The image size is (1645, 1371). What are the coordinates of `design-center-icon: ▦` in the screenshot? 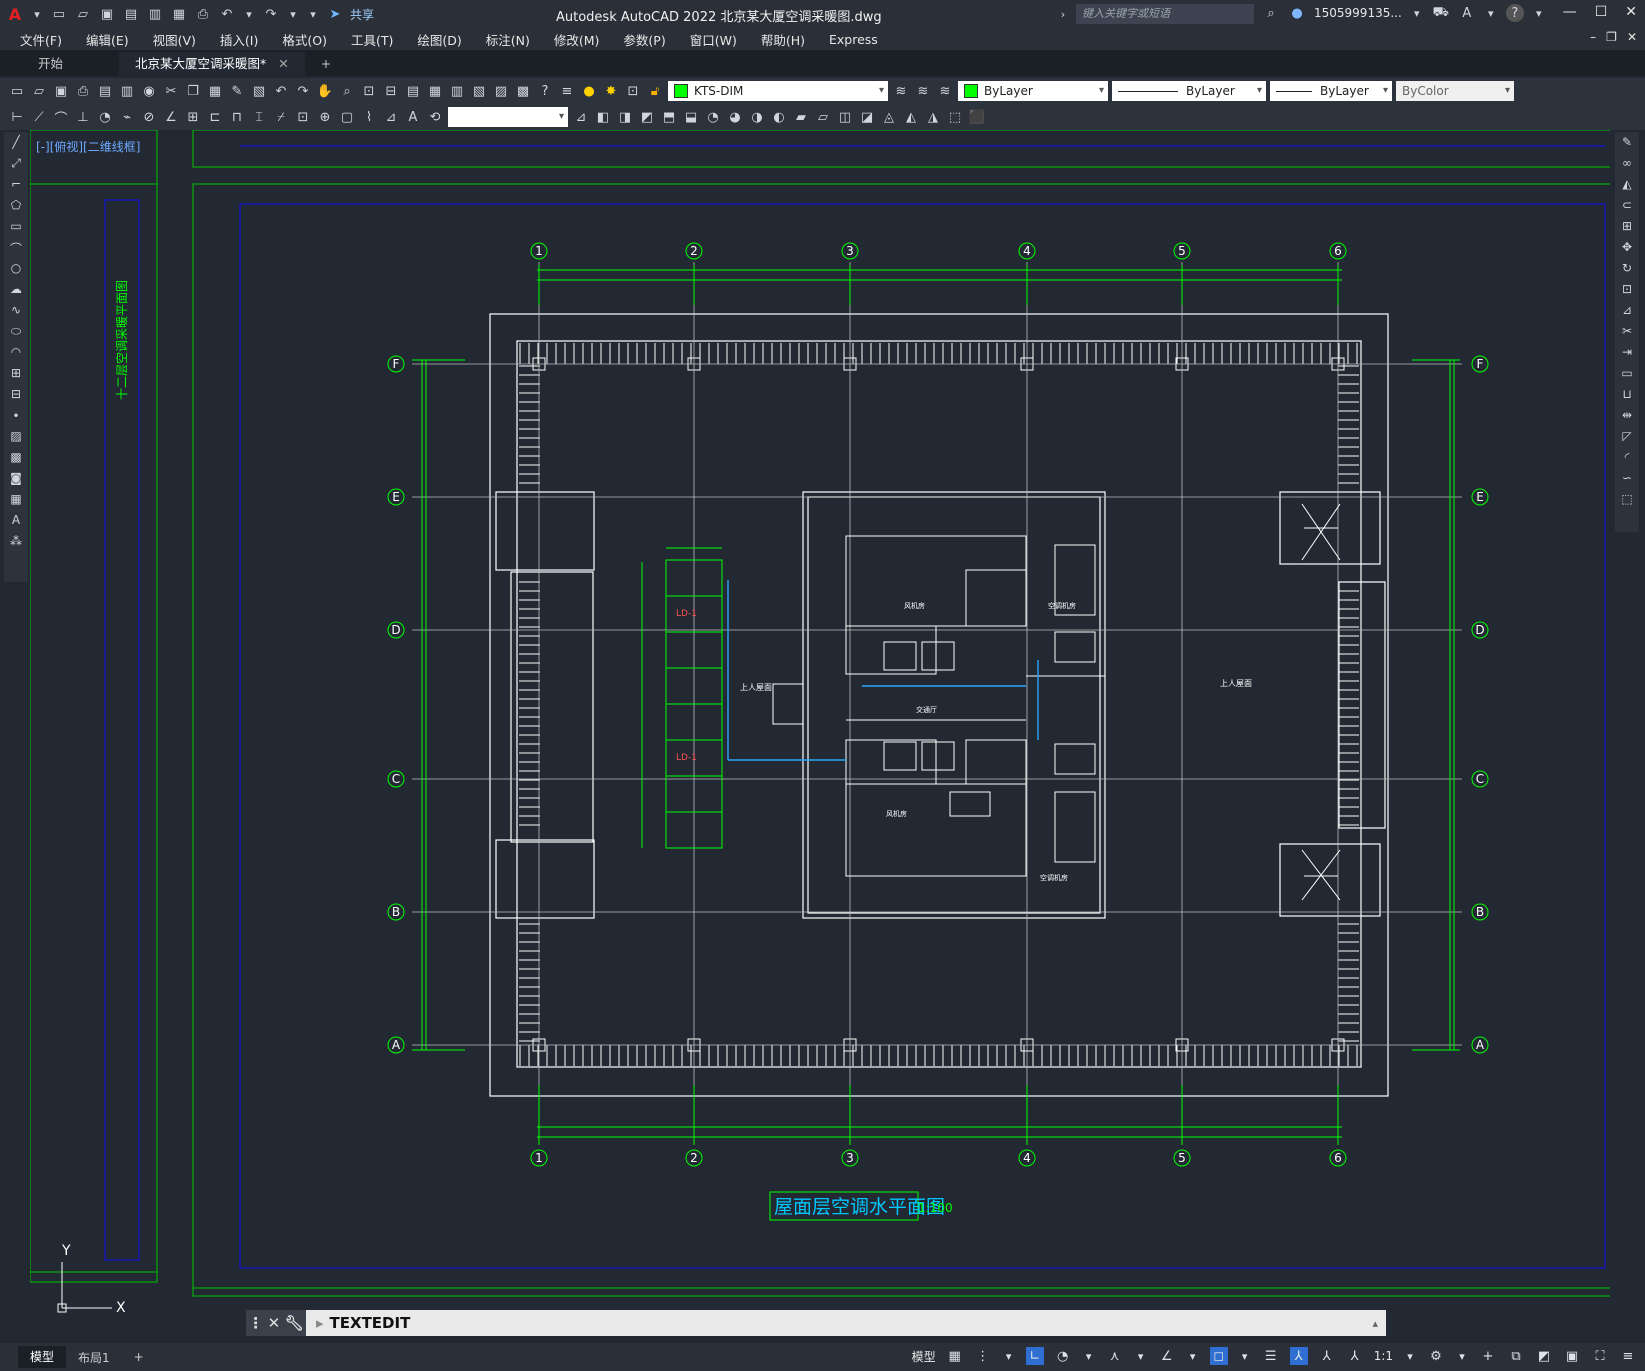 It's located at (435, 91).